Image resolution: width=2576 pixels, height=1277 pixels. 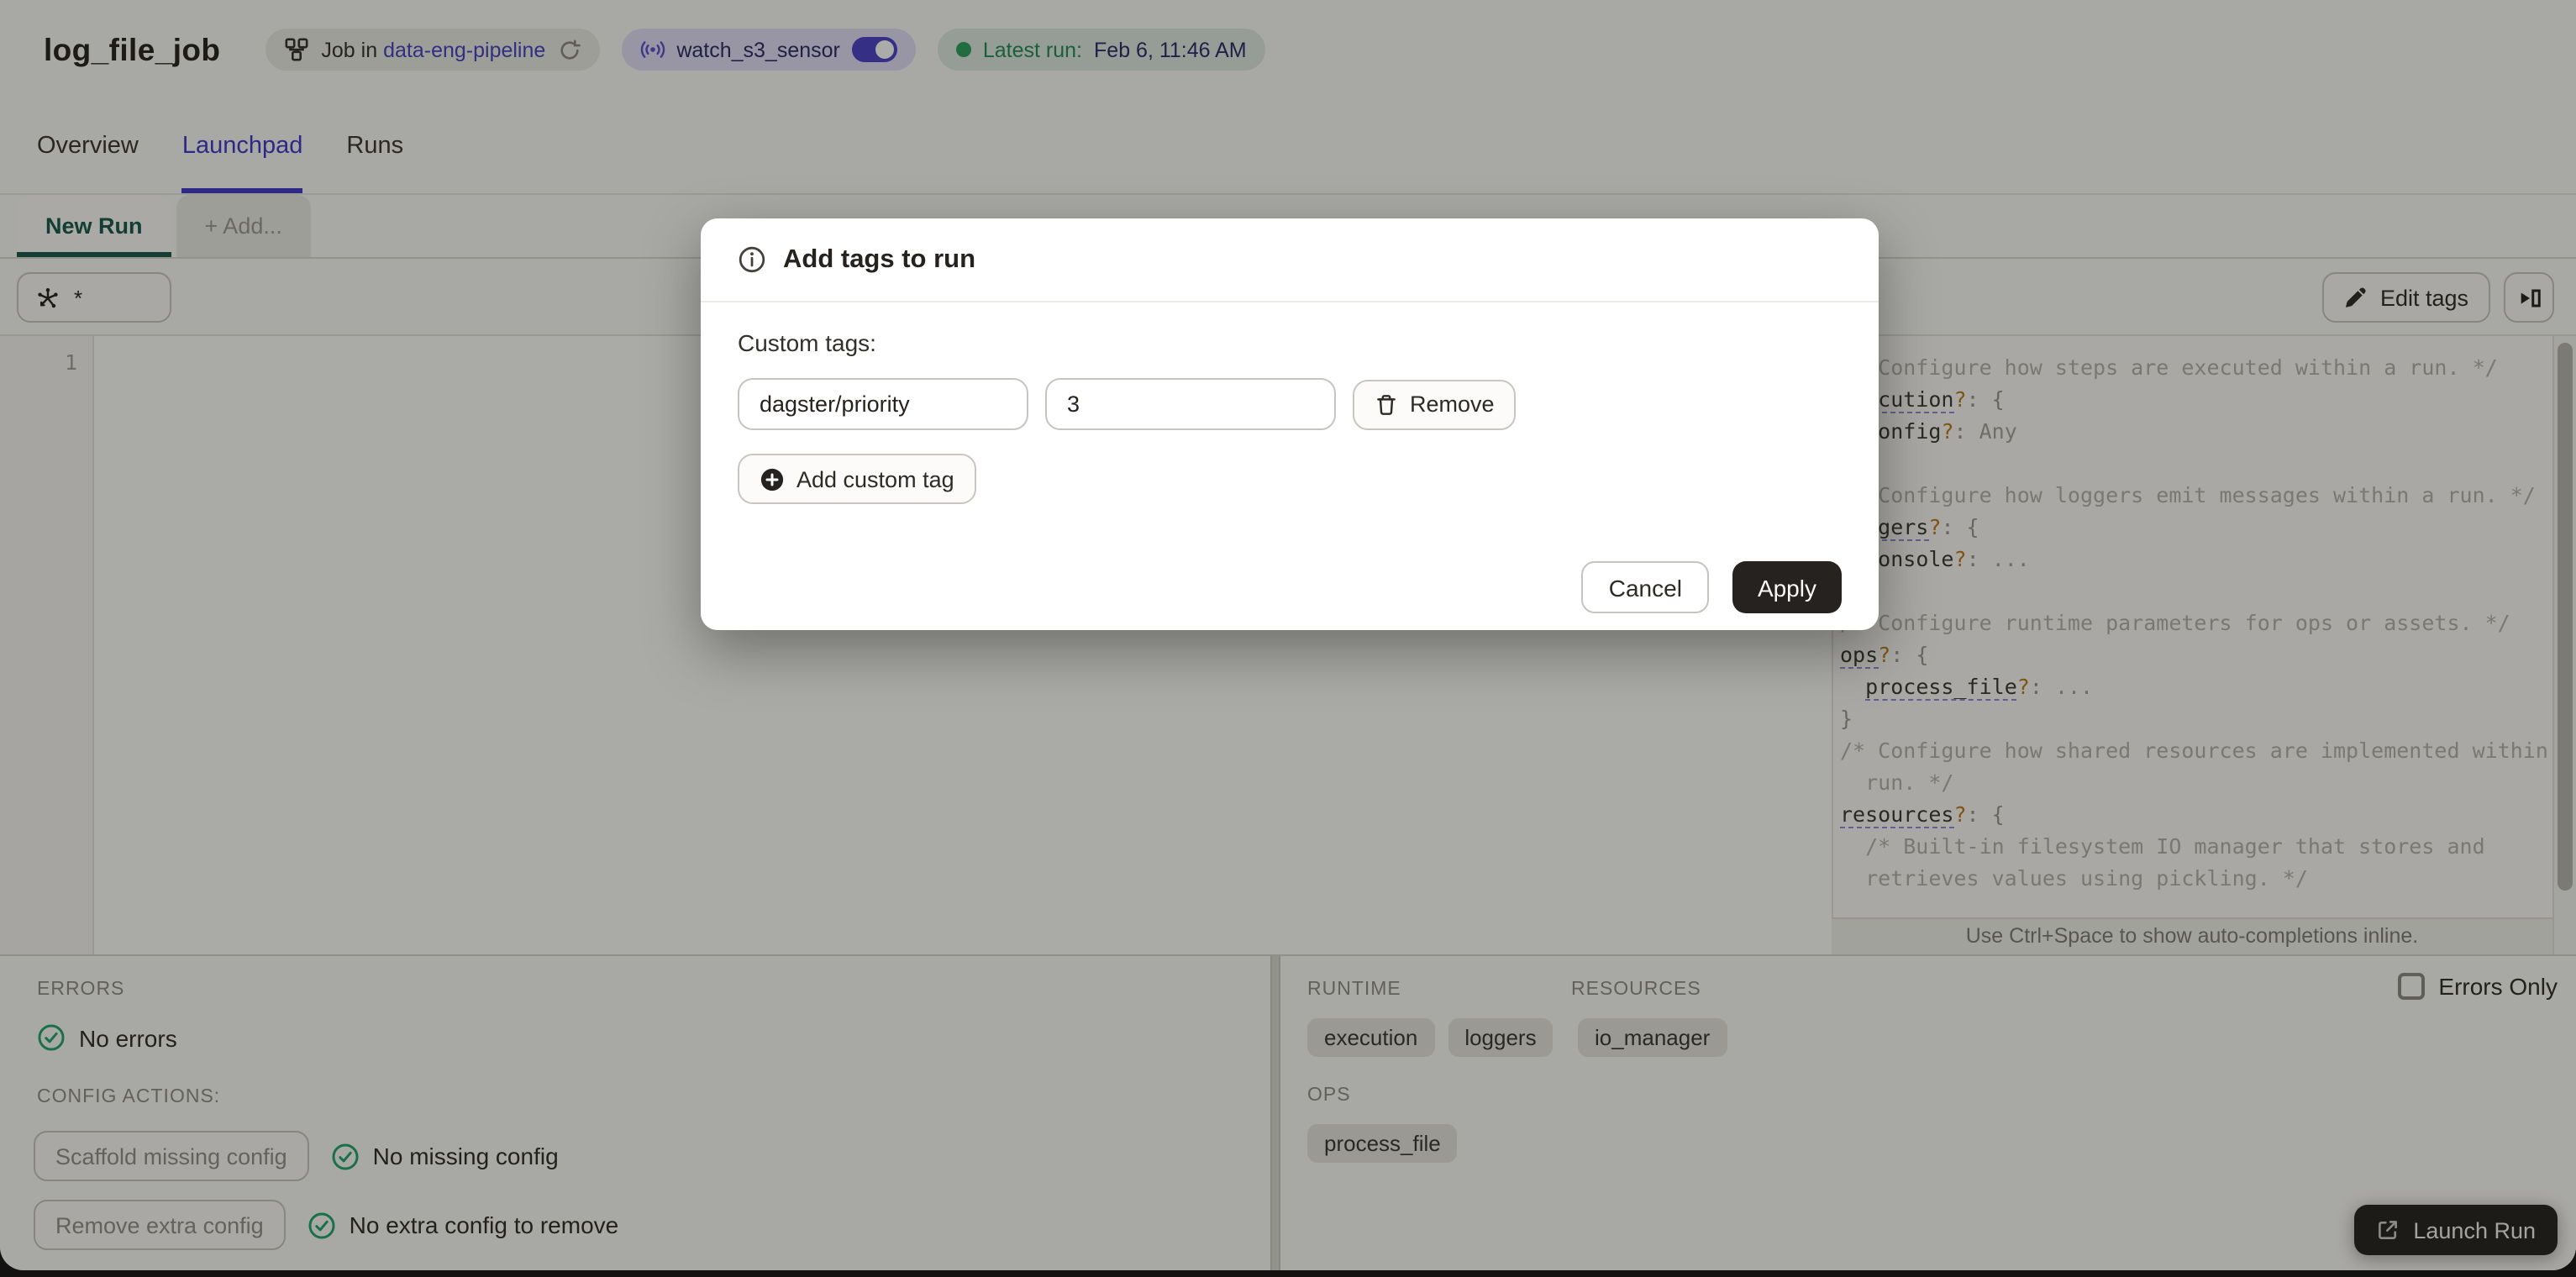 I want to click on add-tags-dialog: Add tags to run Custom tags: Remove, so click(x=1290, y=424).